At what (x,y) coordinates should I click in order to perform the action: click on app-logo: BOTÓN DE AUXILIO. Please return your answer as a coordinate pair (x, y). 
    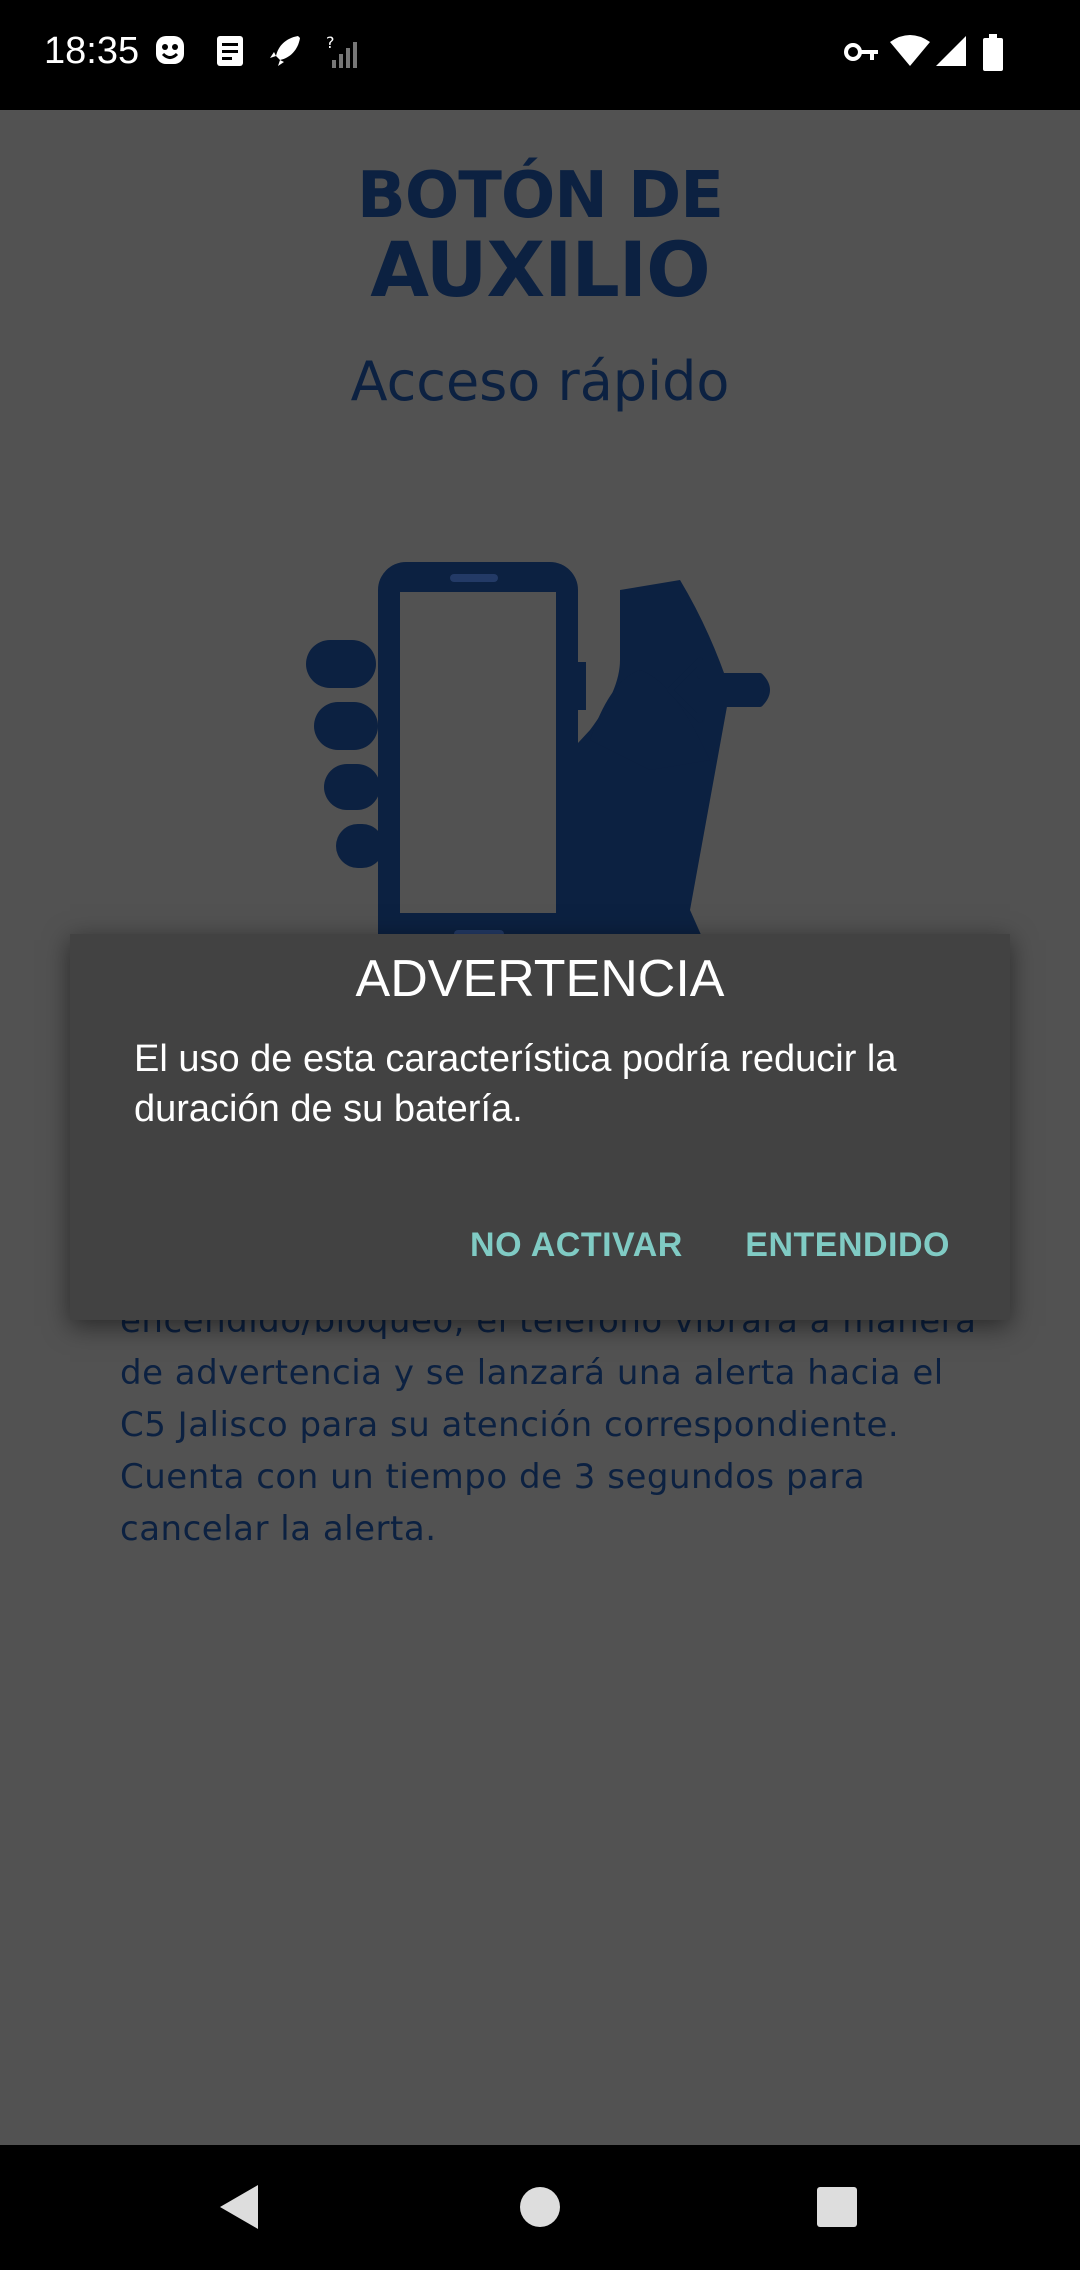
    Looking at the image, I should click on (540, 236).